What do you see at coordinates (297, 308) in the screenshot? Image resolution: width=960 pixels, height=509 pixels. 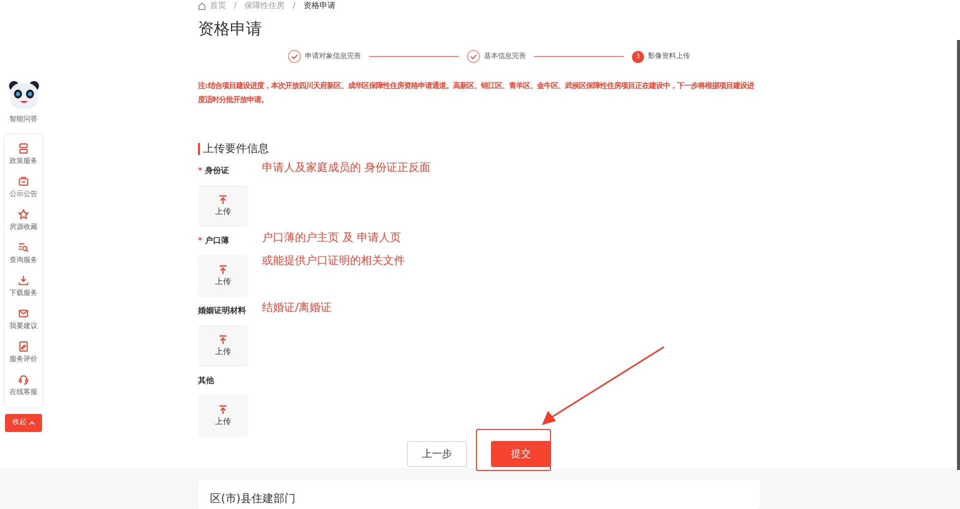 I see `annotation-text: 结婚证/离婚证` at bounding box center [297, 308].